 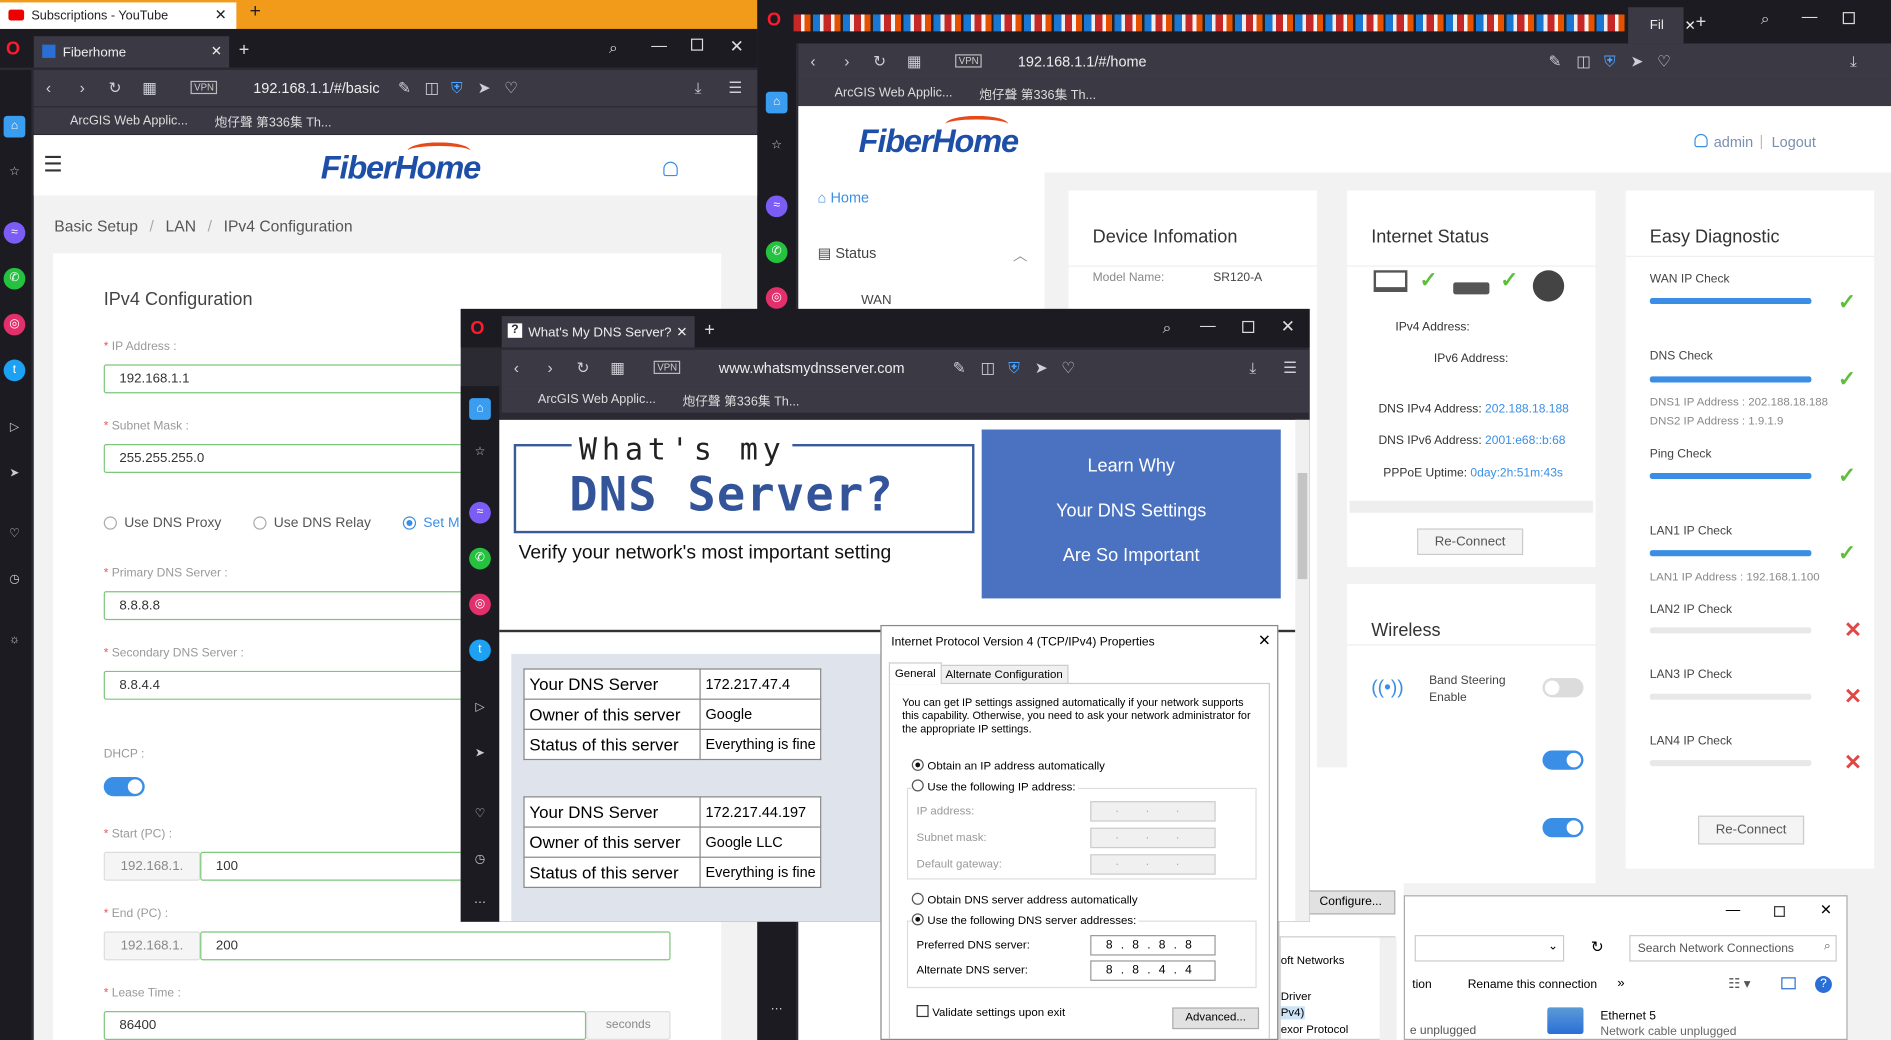 What do you see at coordinates (1004, 674) in the screenshot?
I see `tab-alternate-configuration: Alternate Configuration` at bounding box center [1004, 674].